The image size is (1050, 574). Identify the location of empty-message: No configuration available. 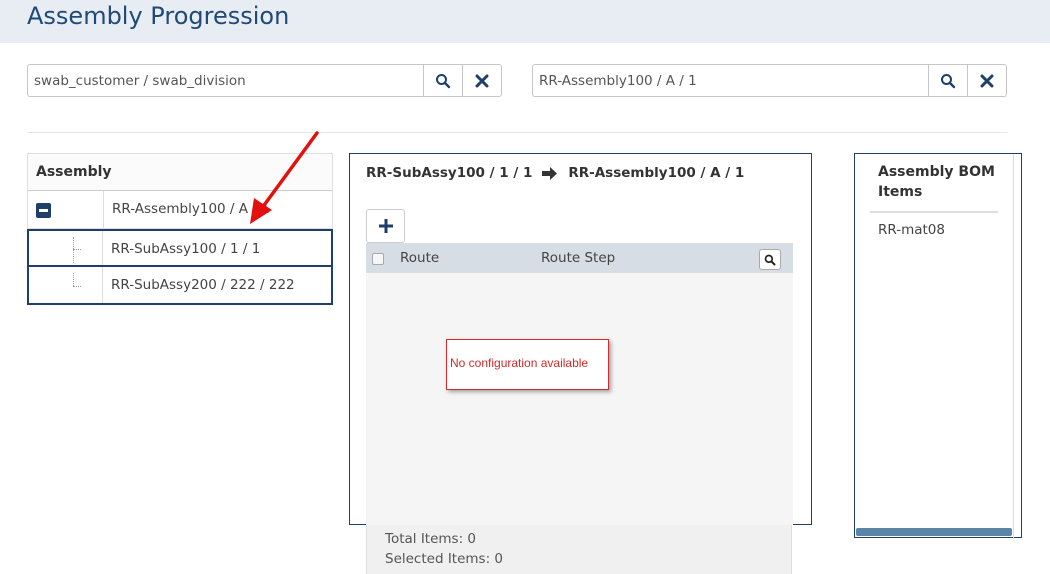
(527, 364).